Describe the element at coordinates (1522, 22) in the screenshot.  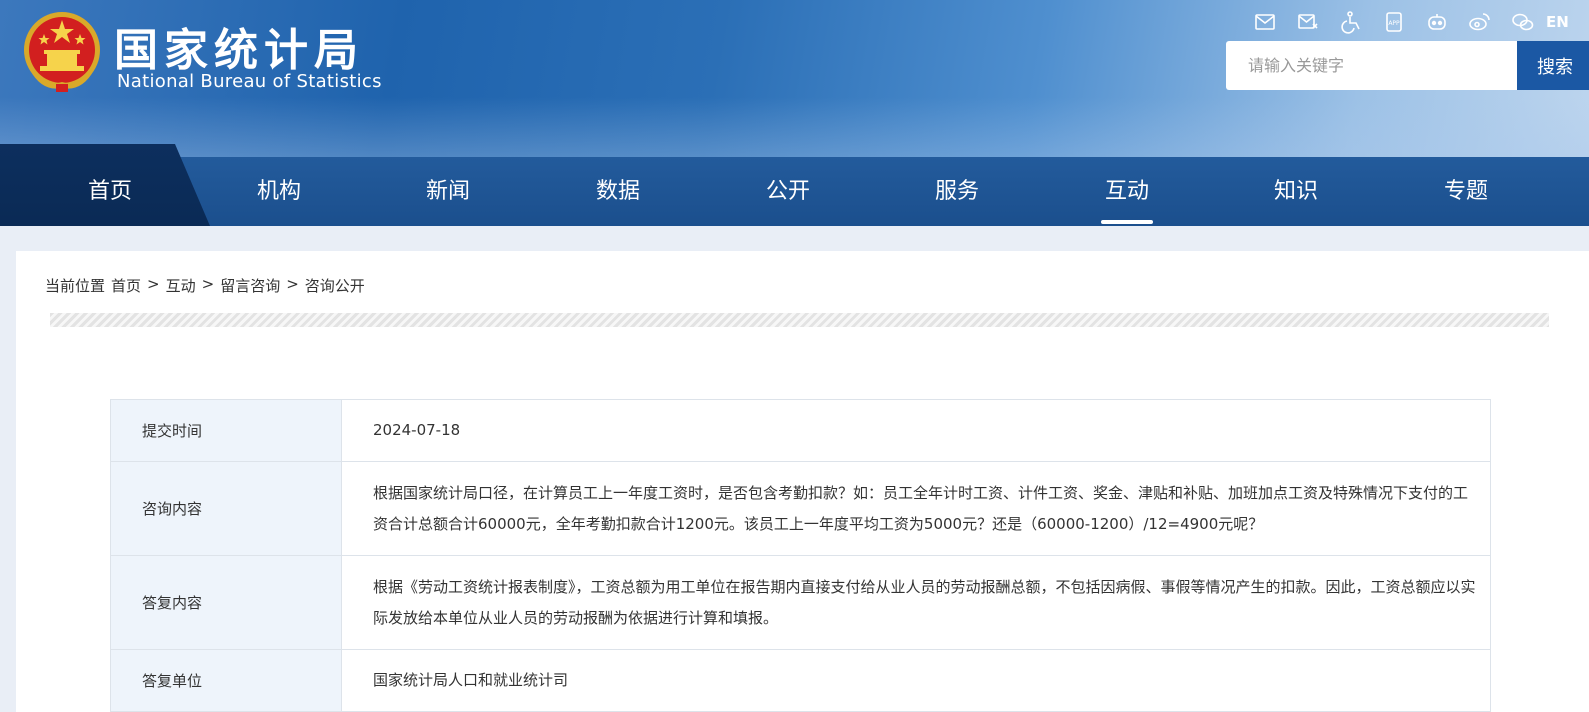
I see `wechat-icon` at that location.